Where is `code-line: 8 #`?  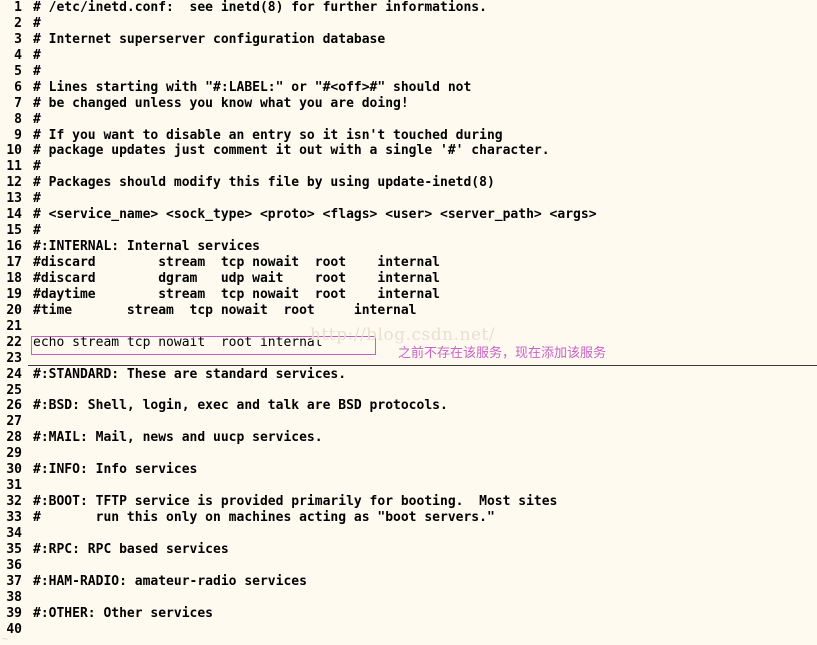
code-line: 8 # is located at coordinates (408, 120).